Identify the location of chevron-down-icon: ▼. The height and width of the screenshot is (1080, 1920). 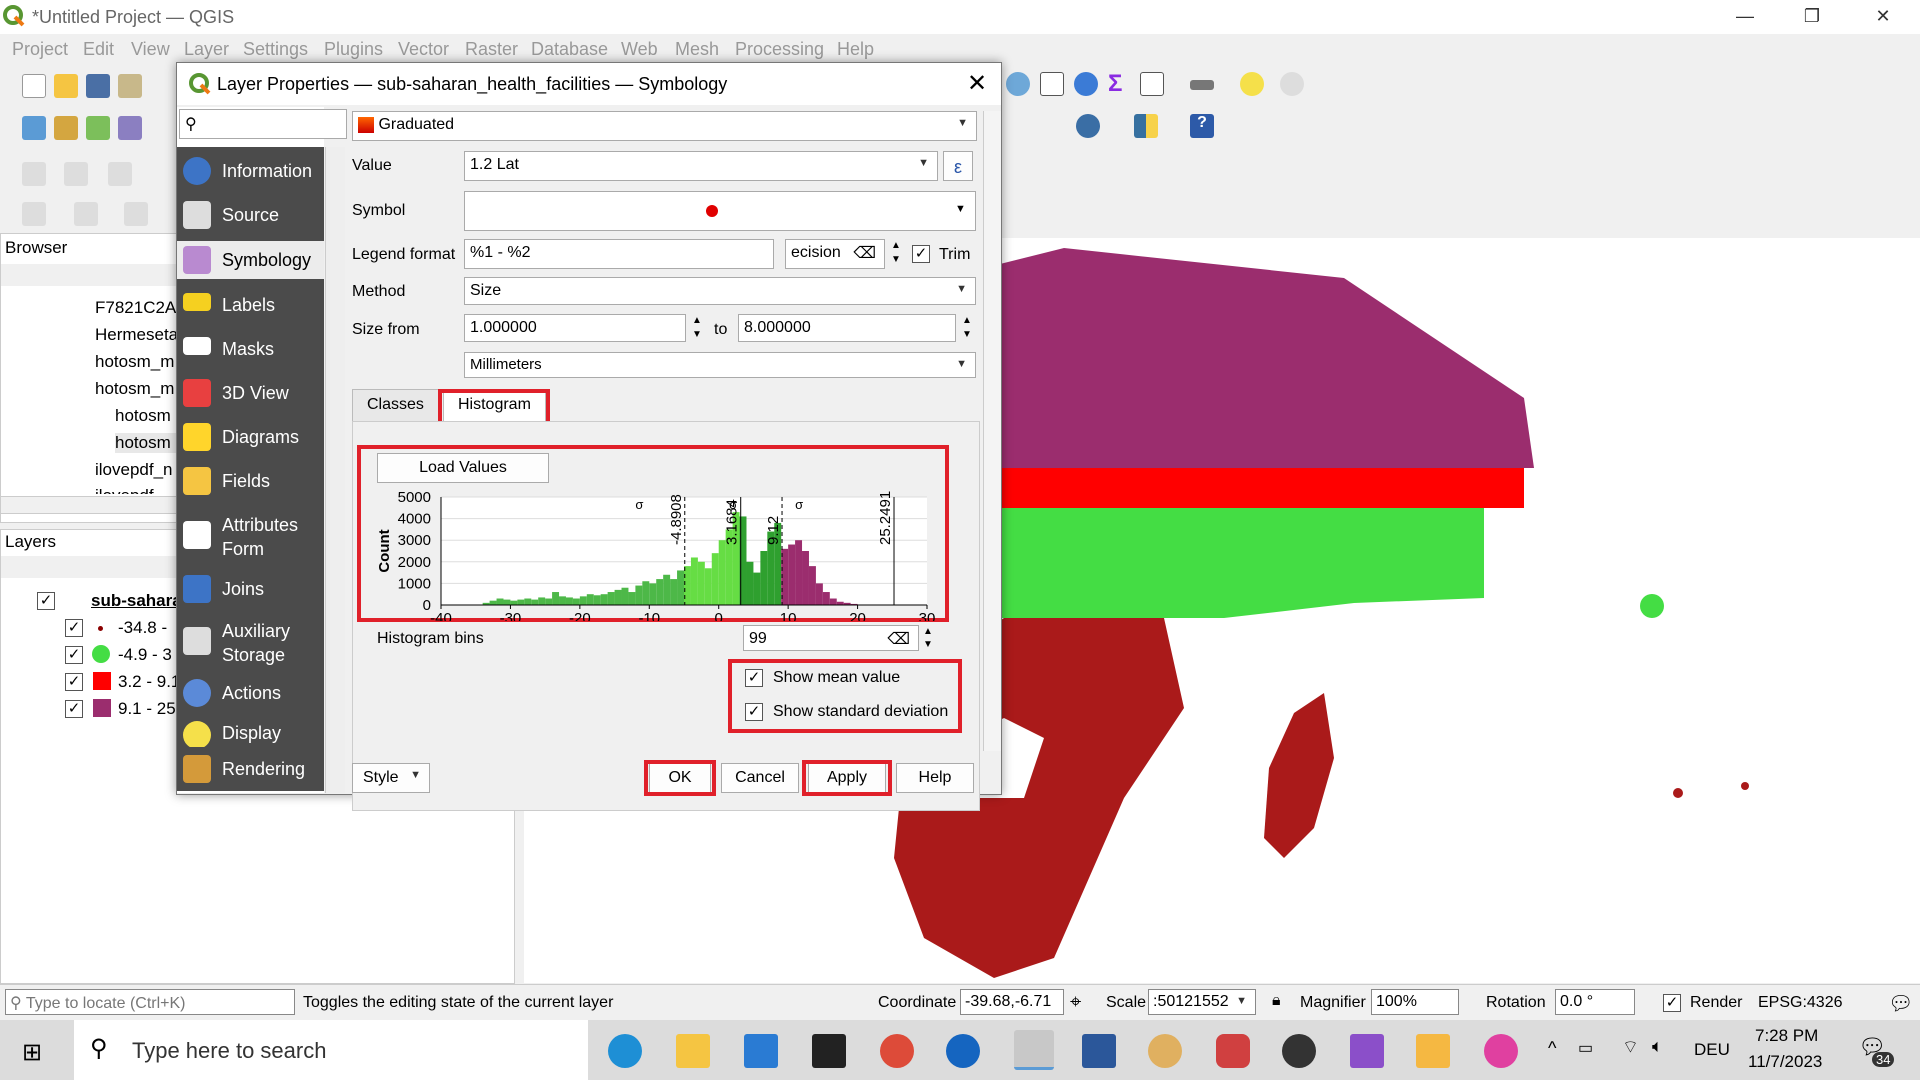
(960, 209).